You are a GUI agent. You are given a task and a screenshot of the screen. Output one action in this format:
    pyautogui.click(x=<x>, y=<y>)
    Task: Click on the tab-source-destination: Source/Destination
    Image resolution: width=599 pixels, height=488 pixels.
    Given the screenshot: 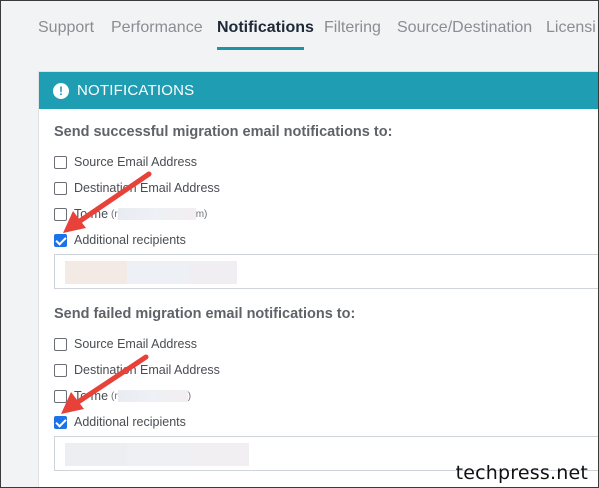 What is the action you would take?
    pyautogui.click(x=464, y=28)
    